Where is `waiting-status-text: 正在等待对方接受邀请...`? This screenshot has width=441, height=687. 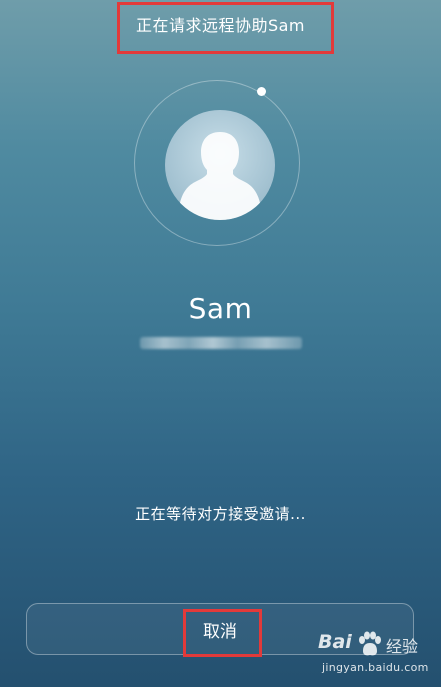
waiting-status-text: 正在等待对方接受邀请... is located at coordinates (220, 514).